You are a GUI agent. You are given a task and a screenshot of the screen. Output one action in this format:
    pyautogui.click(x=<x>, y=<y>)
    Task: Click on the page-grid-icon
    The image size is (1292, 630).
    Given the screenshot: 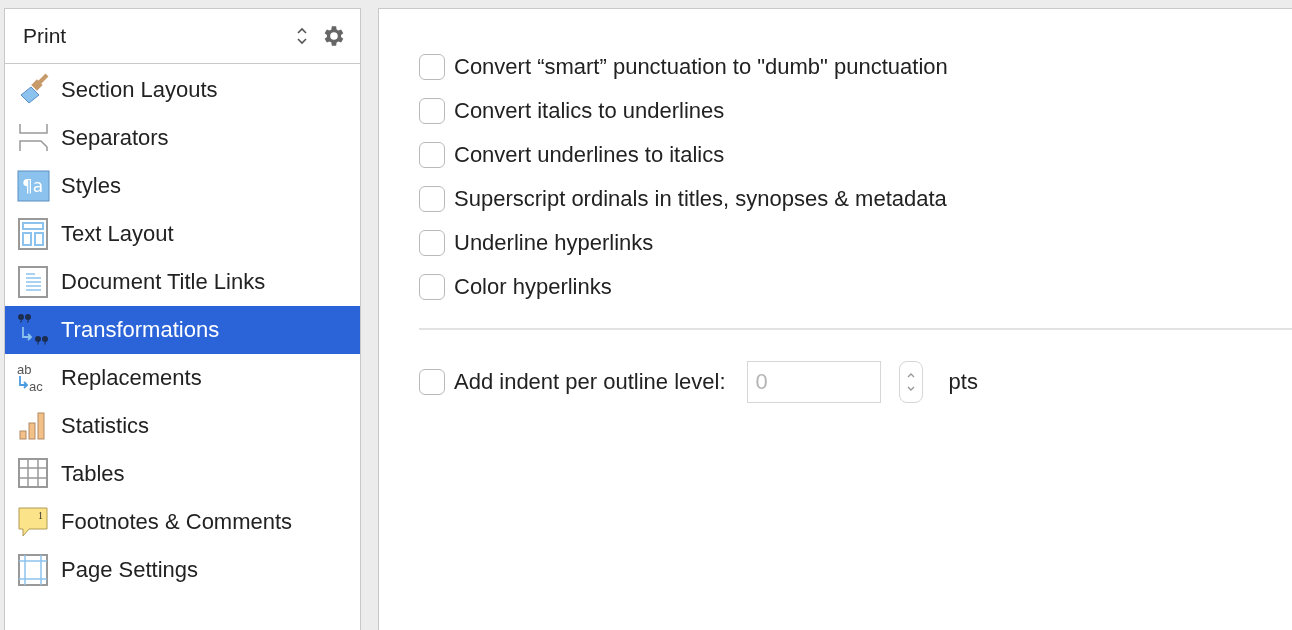 What is the action you would take?
    pyautogui.click(x=34, y=570)
    